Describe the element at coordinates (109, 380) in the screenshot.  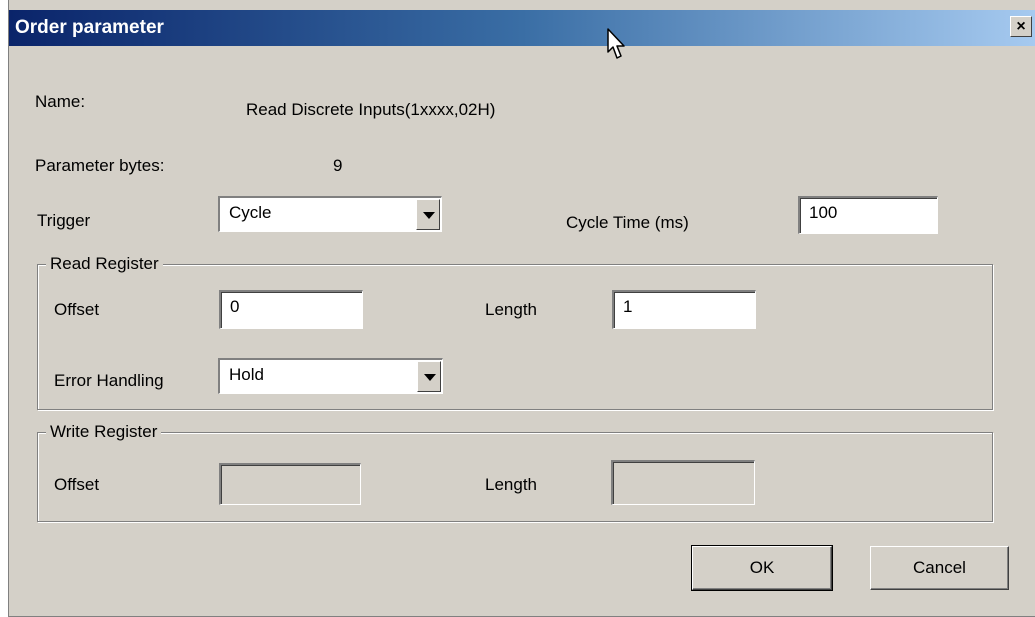
I see `error-handling-label: Error Handling` at that location.